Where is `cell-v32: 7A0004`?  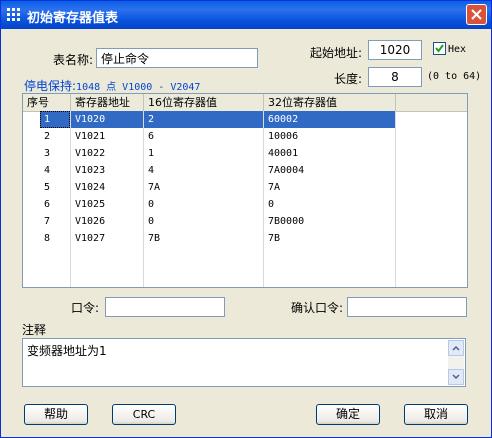 cell-v32: 7A0004 is located at coordinates (286, 170).